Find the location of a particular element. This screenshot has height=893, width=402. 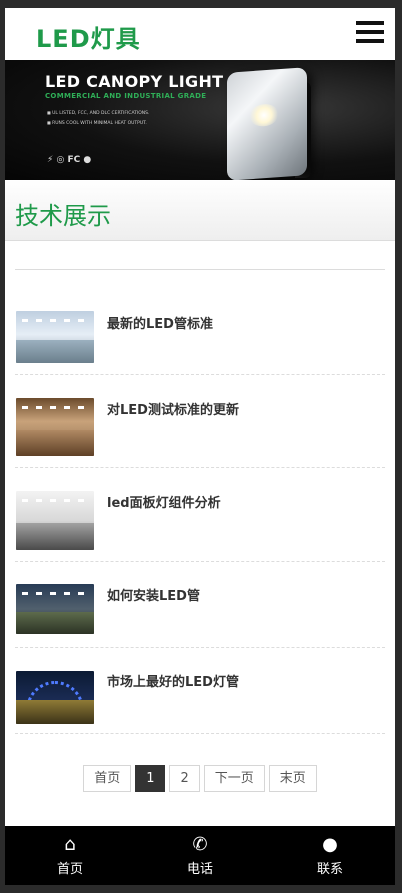

article-title: 如何安装LED管 is located at coordinates (153, 594).